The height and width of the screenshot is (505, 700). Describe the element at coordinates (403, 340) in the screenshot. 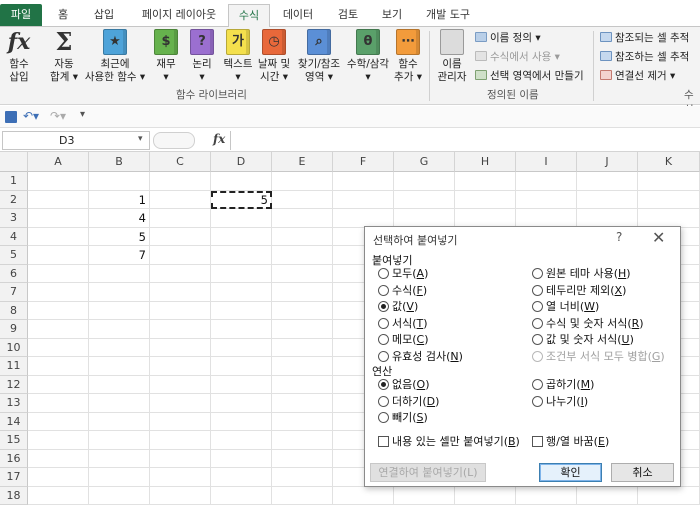

I see `paste-option-C: 메모(C)` at that location.